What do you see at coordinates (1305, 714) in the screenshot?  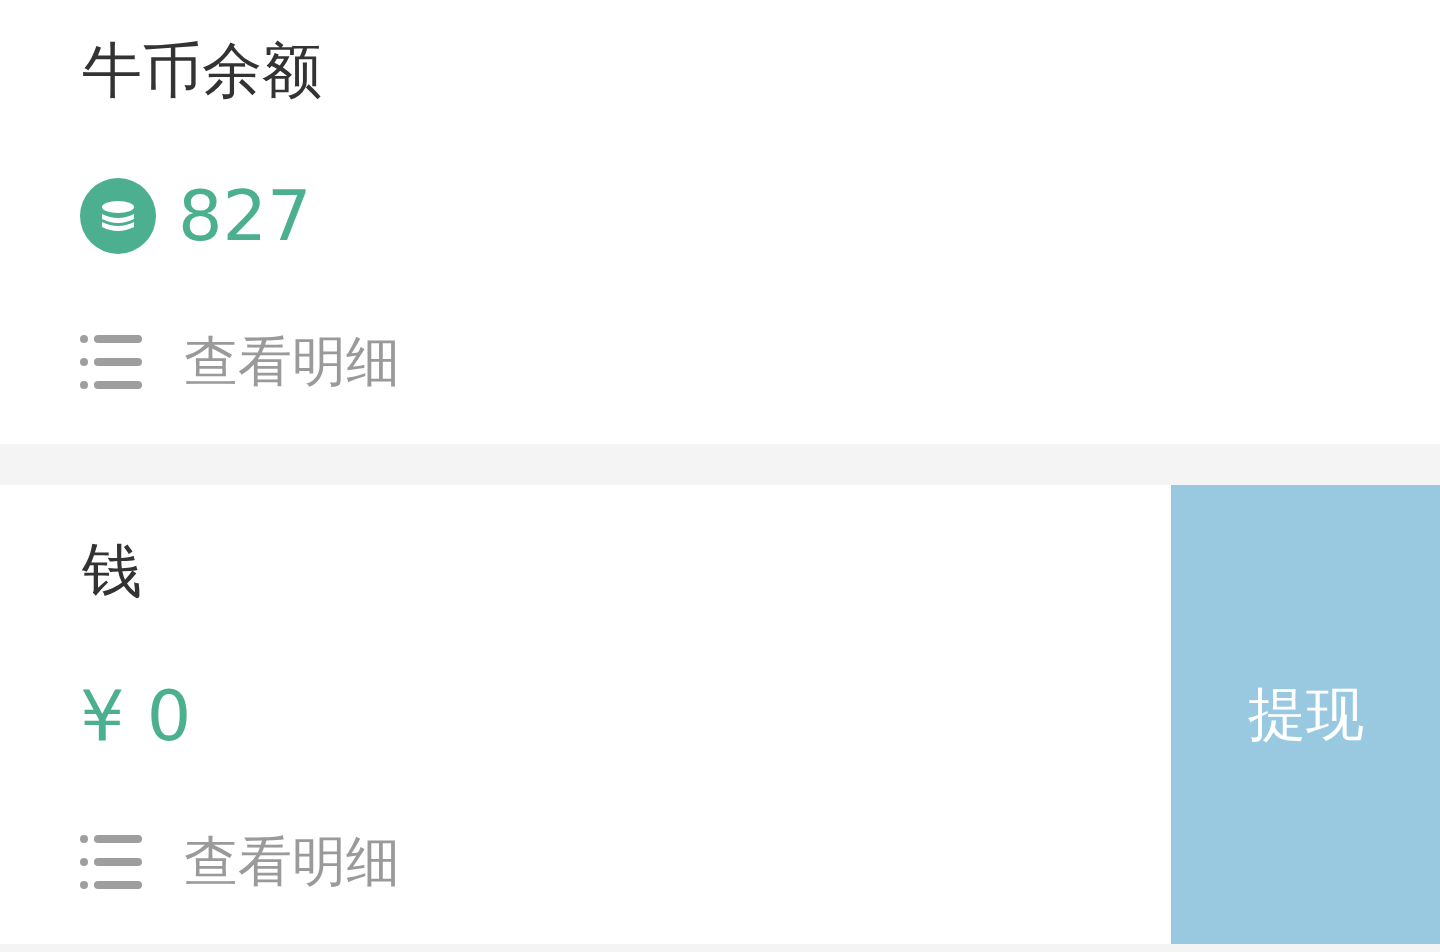 I see `withdraw-button: 提现` at bounding box center [1305, 714].